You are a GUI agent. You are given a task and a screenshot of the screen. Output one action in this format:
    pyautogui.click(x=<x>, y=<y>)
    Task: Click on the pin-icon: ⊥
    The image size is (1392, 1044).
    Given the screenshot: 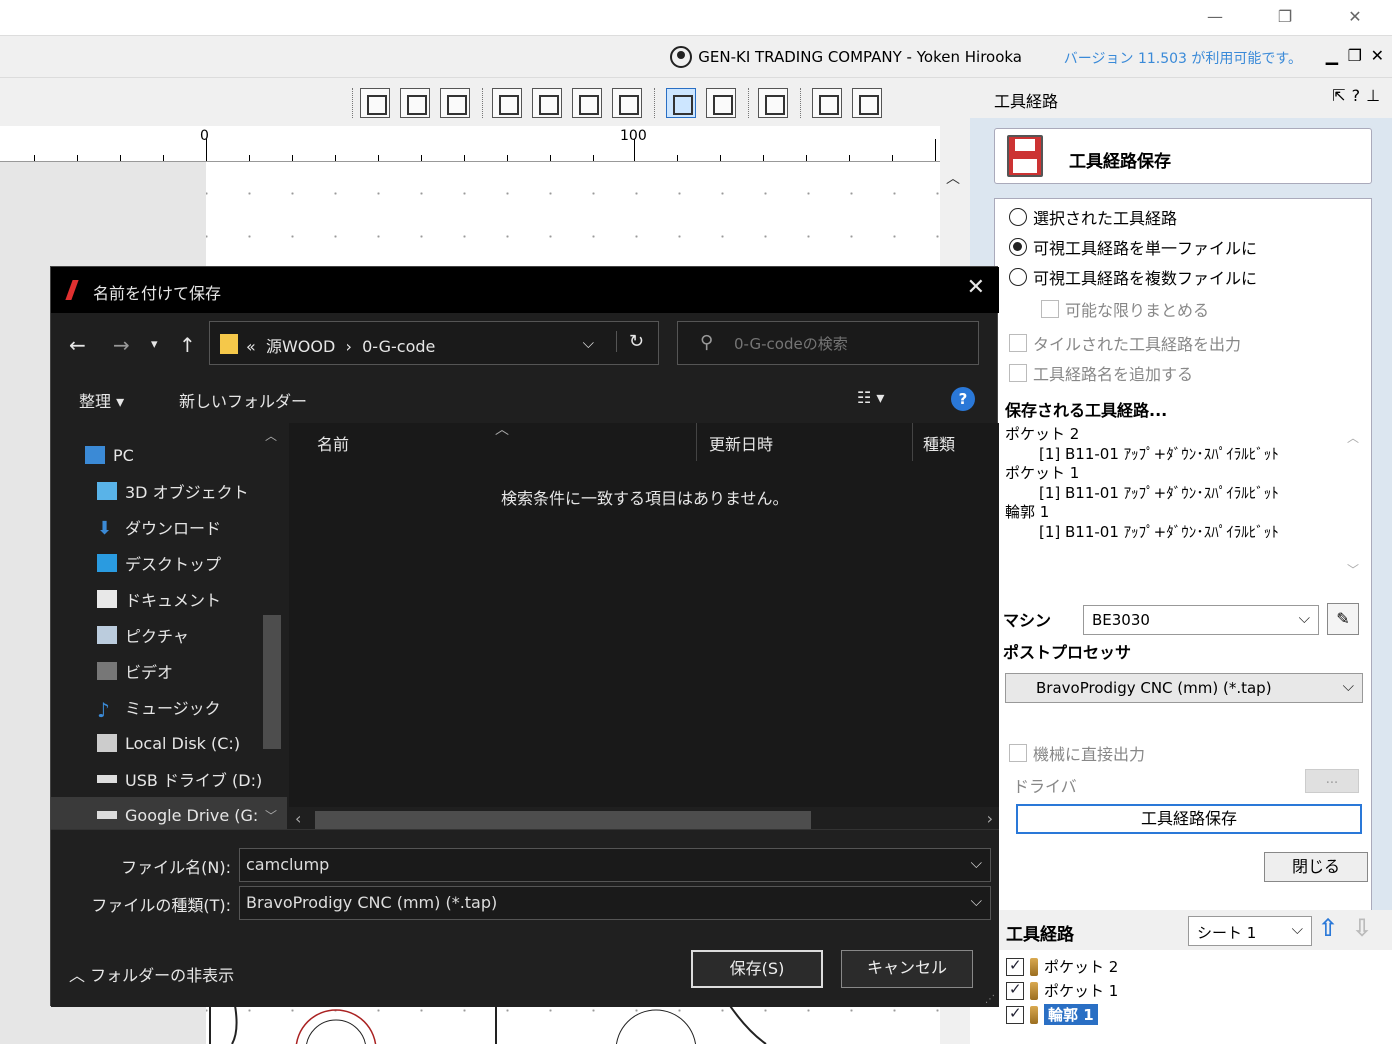 What is the action you would take?
    pyautogui.click(x=1373, y=95)
    